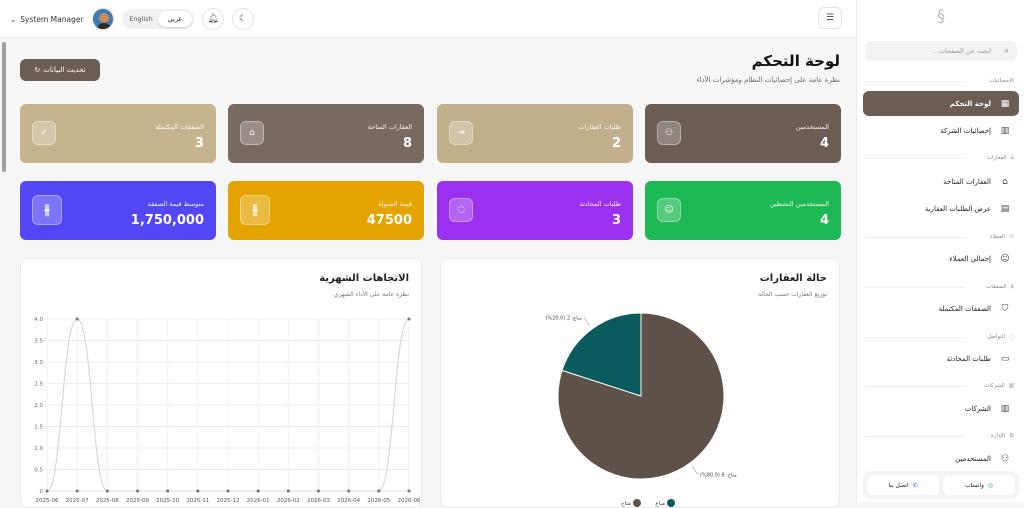 This screenshot has height=508, width=1024. I want to click on x-tick-label: 2025-07, so click(77, 501).